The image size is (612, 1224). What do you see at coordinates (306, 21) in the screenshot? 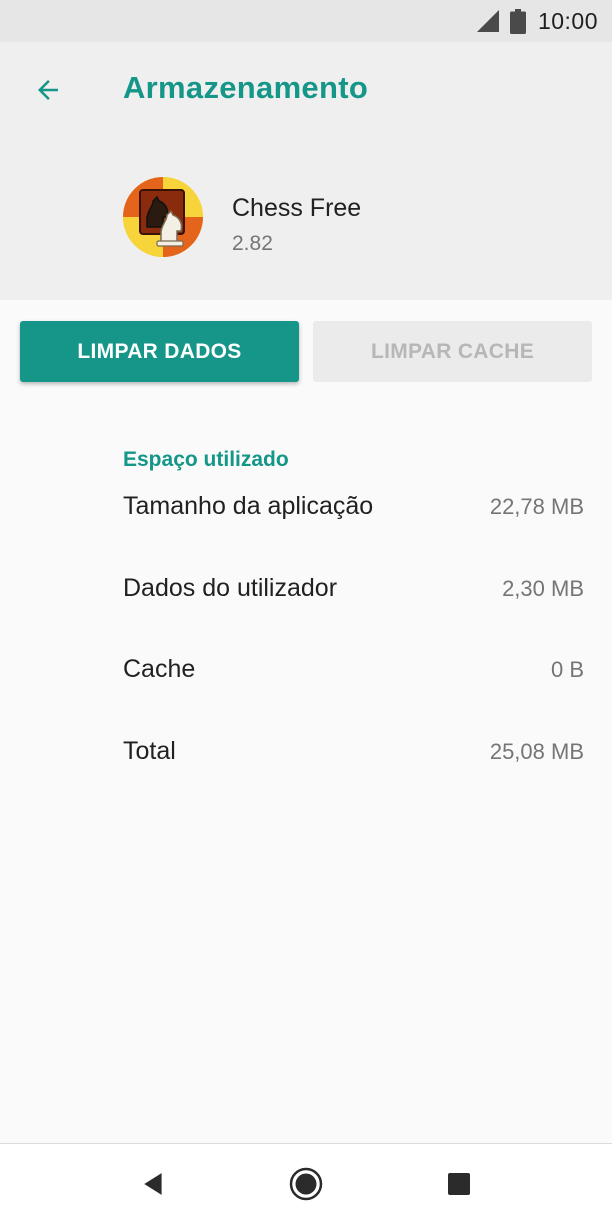
I see `status-bar: 10:00` at bounding box center [306, 21].